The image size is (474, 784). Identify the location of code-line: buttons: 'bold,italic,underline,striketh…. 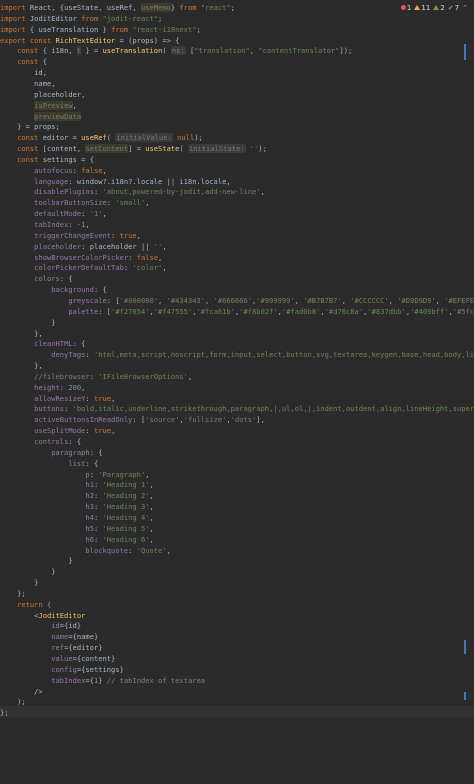
(237, 408).